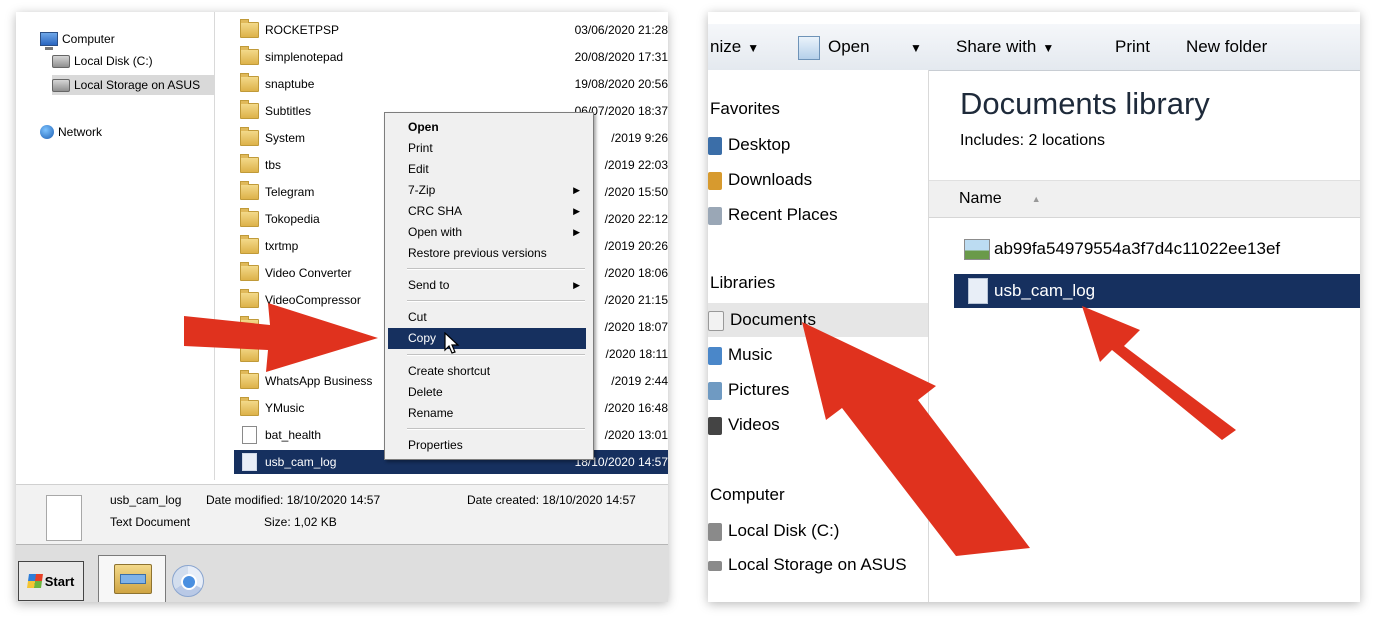 Image resolution: width=1398 pixels, height=624 pixels. What do you see at coordinates (487, 317) in the screenshot?
I see `menu-item-cut: Cut` at bounding box center [487, 317].